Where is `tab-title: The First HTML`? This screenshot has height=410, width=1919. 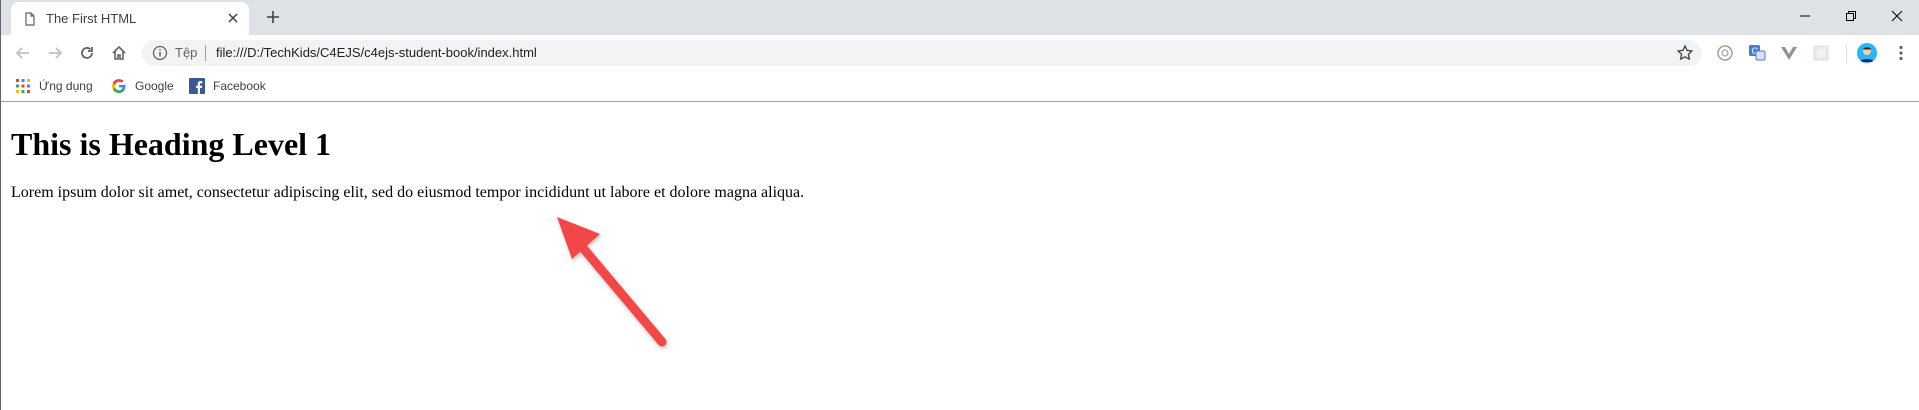
tab-title: The First HTML is located at coordinates (91, 18).